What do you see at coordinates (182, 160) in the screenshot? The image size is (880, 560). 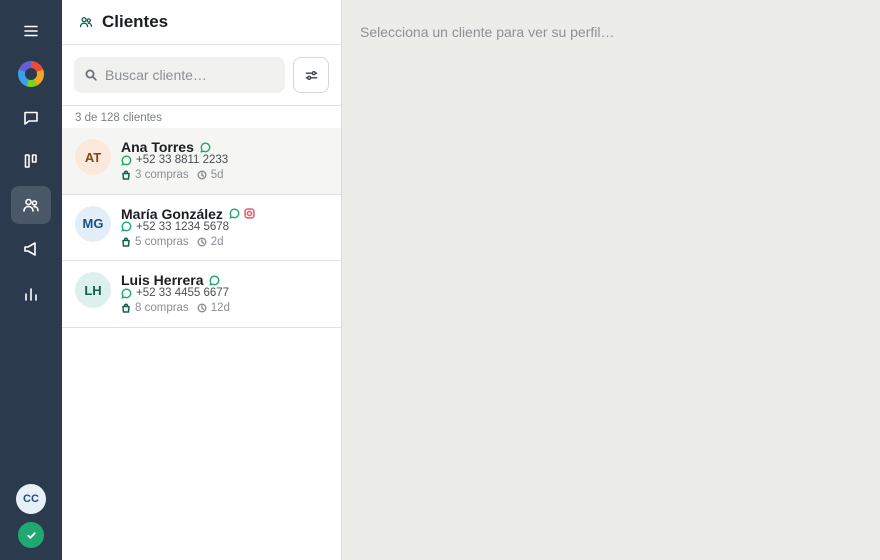 I see `client-phone: +52 33 8811 2233` at bounding box center [182, 160].